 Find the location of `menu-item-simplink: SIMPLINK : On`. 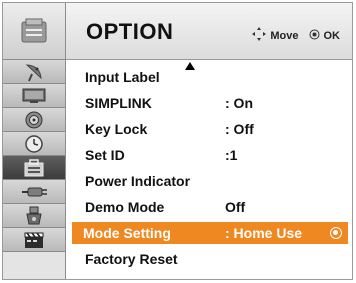

menu-item-simplink: SIMPLINK : On is located at coordinates (210, 103).